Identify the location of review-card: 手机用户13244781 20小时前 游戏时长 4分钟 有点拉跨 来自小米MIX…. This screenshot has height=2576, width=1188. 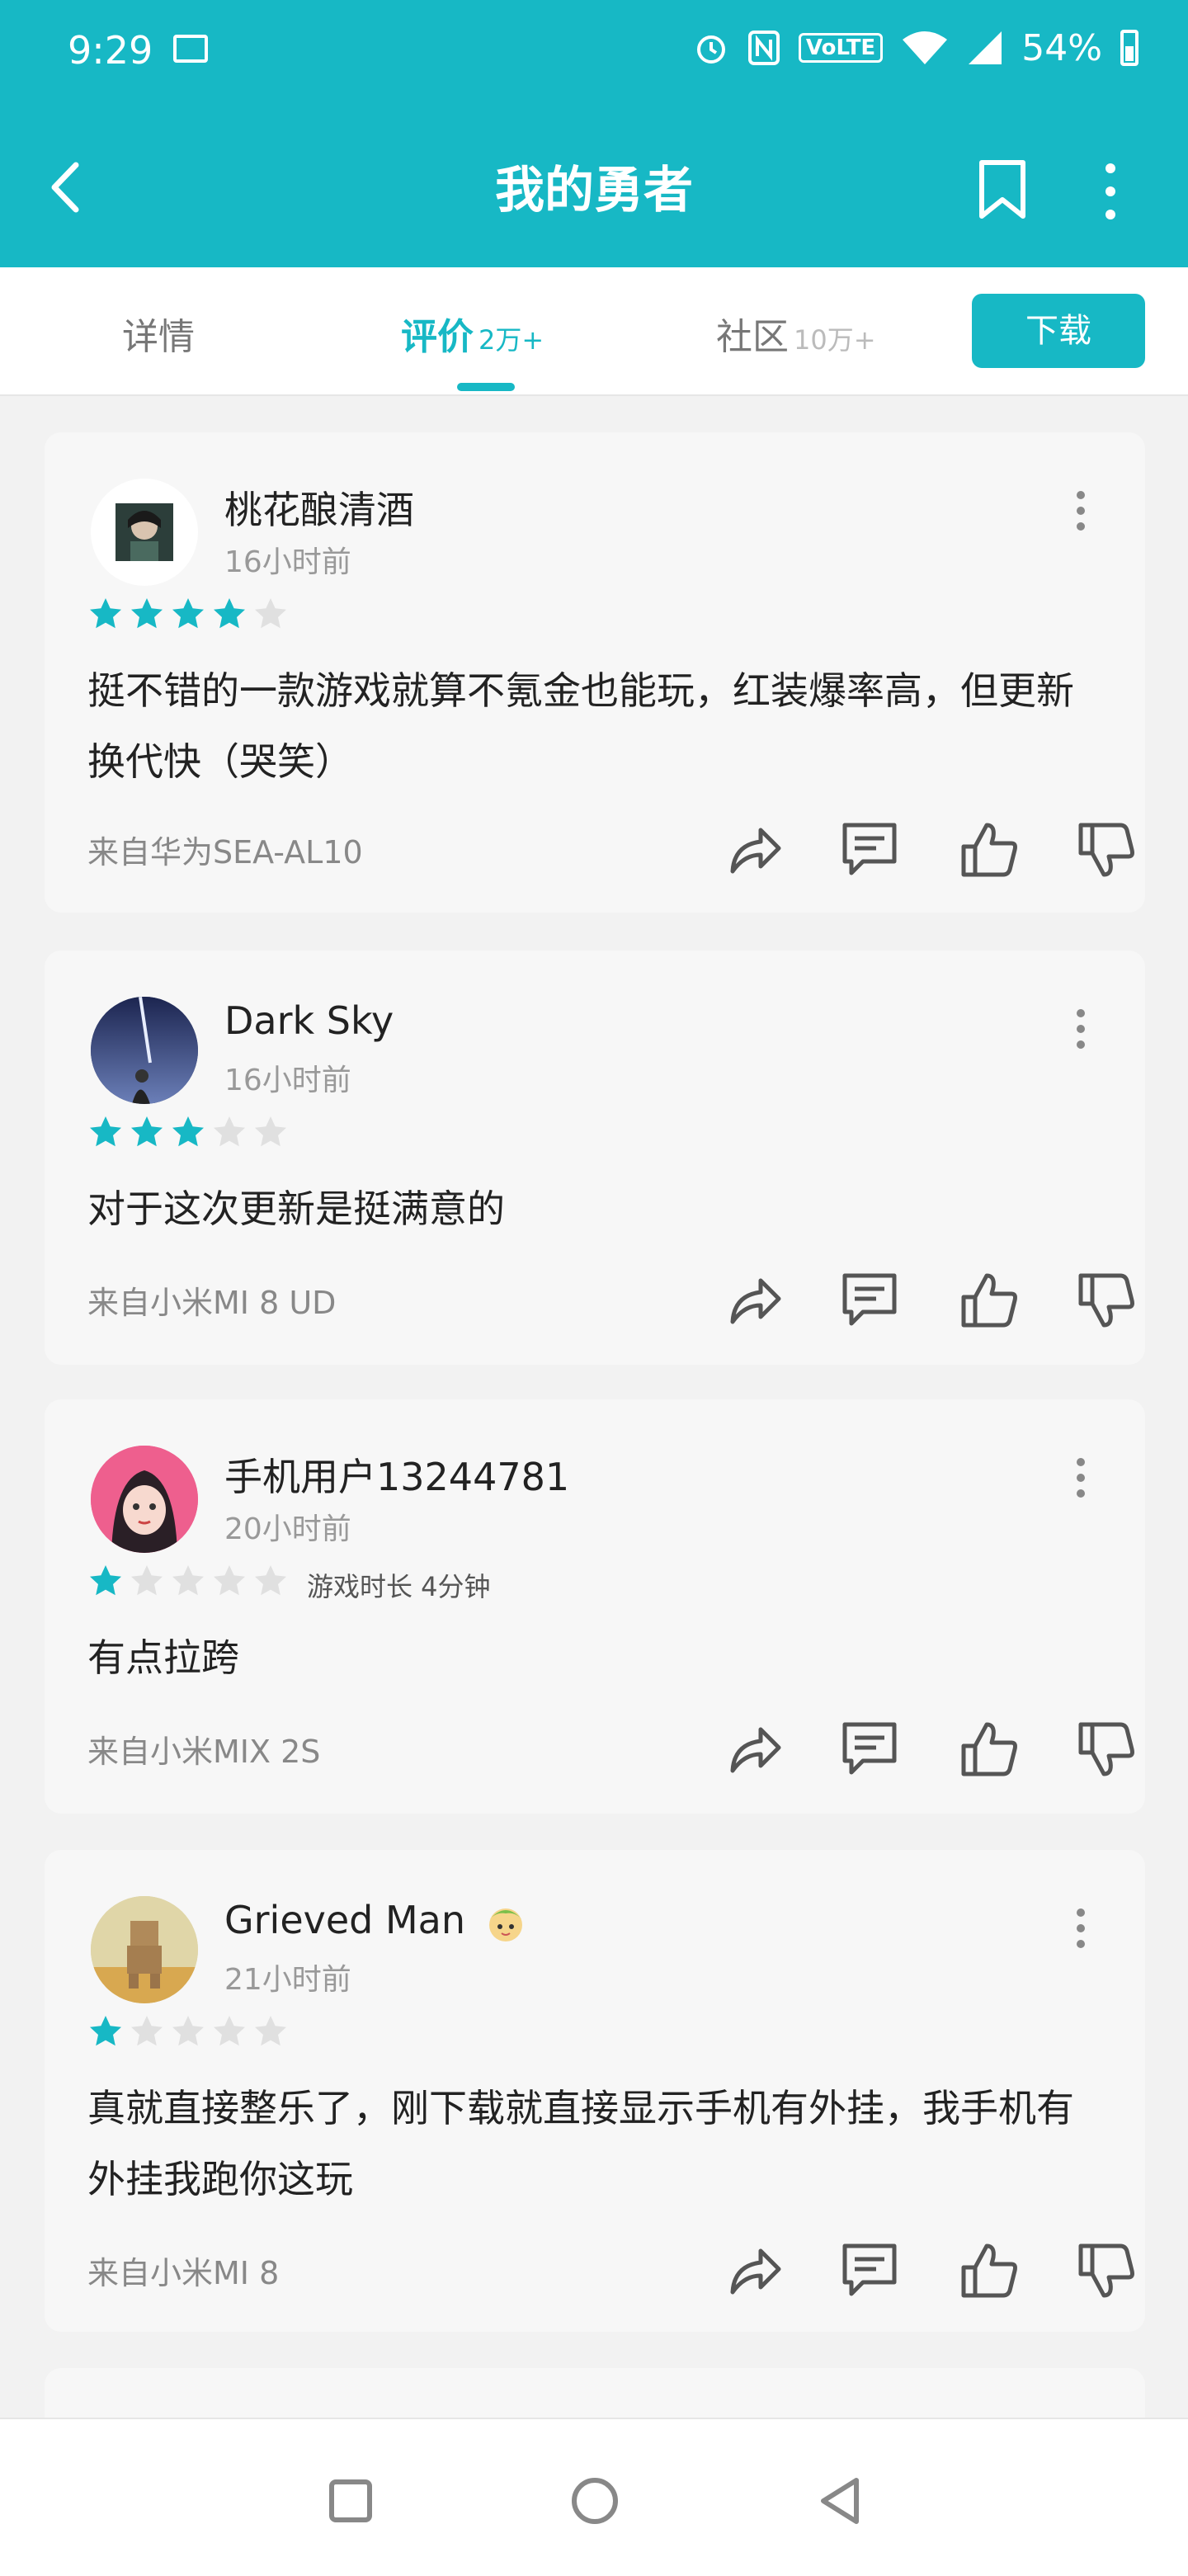
(595, 1606).